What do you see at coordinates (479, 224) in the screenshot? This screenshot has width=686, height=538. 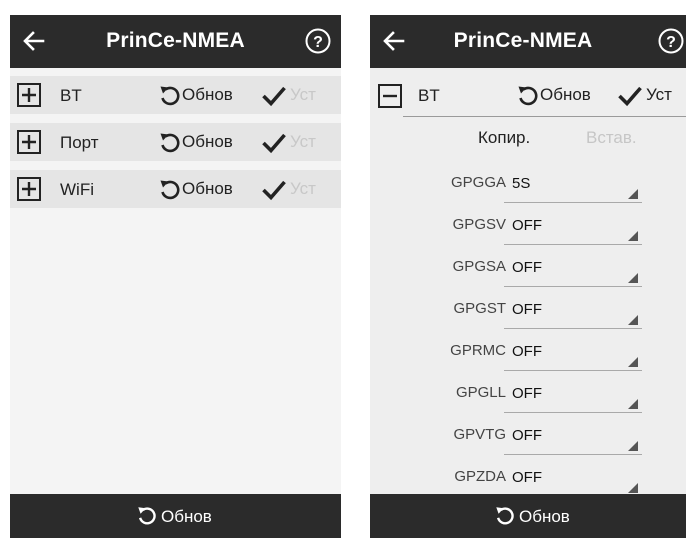 I see `nmea-sentence-label: GPGSV` at bounding box center [479, 224].